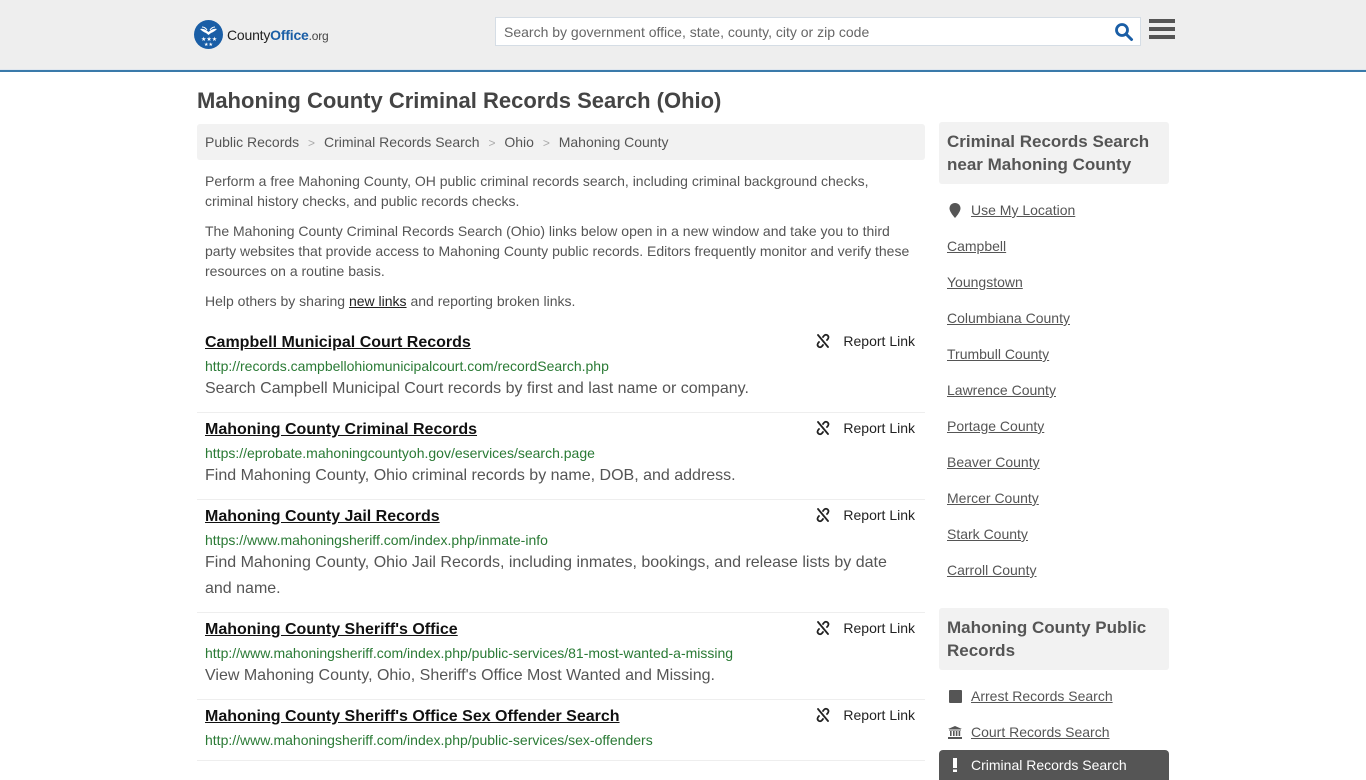  I want to click on nearby-item: Lawrence County, so click(1054, 390).